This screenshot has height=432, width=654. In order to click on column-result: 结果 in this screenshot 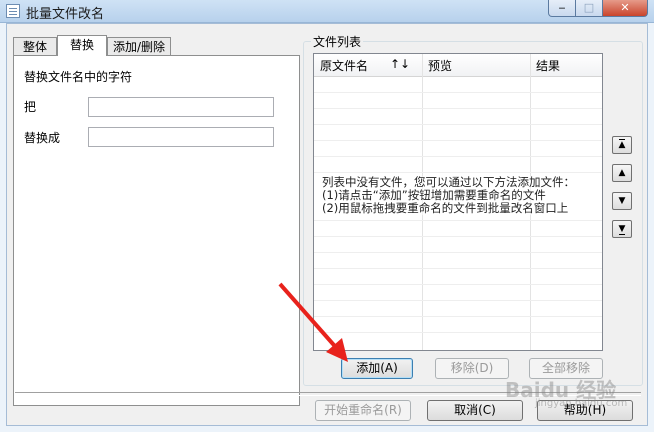, I will do `click(548, 65)`.